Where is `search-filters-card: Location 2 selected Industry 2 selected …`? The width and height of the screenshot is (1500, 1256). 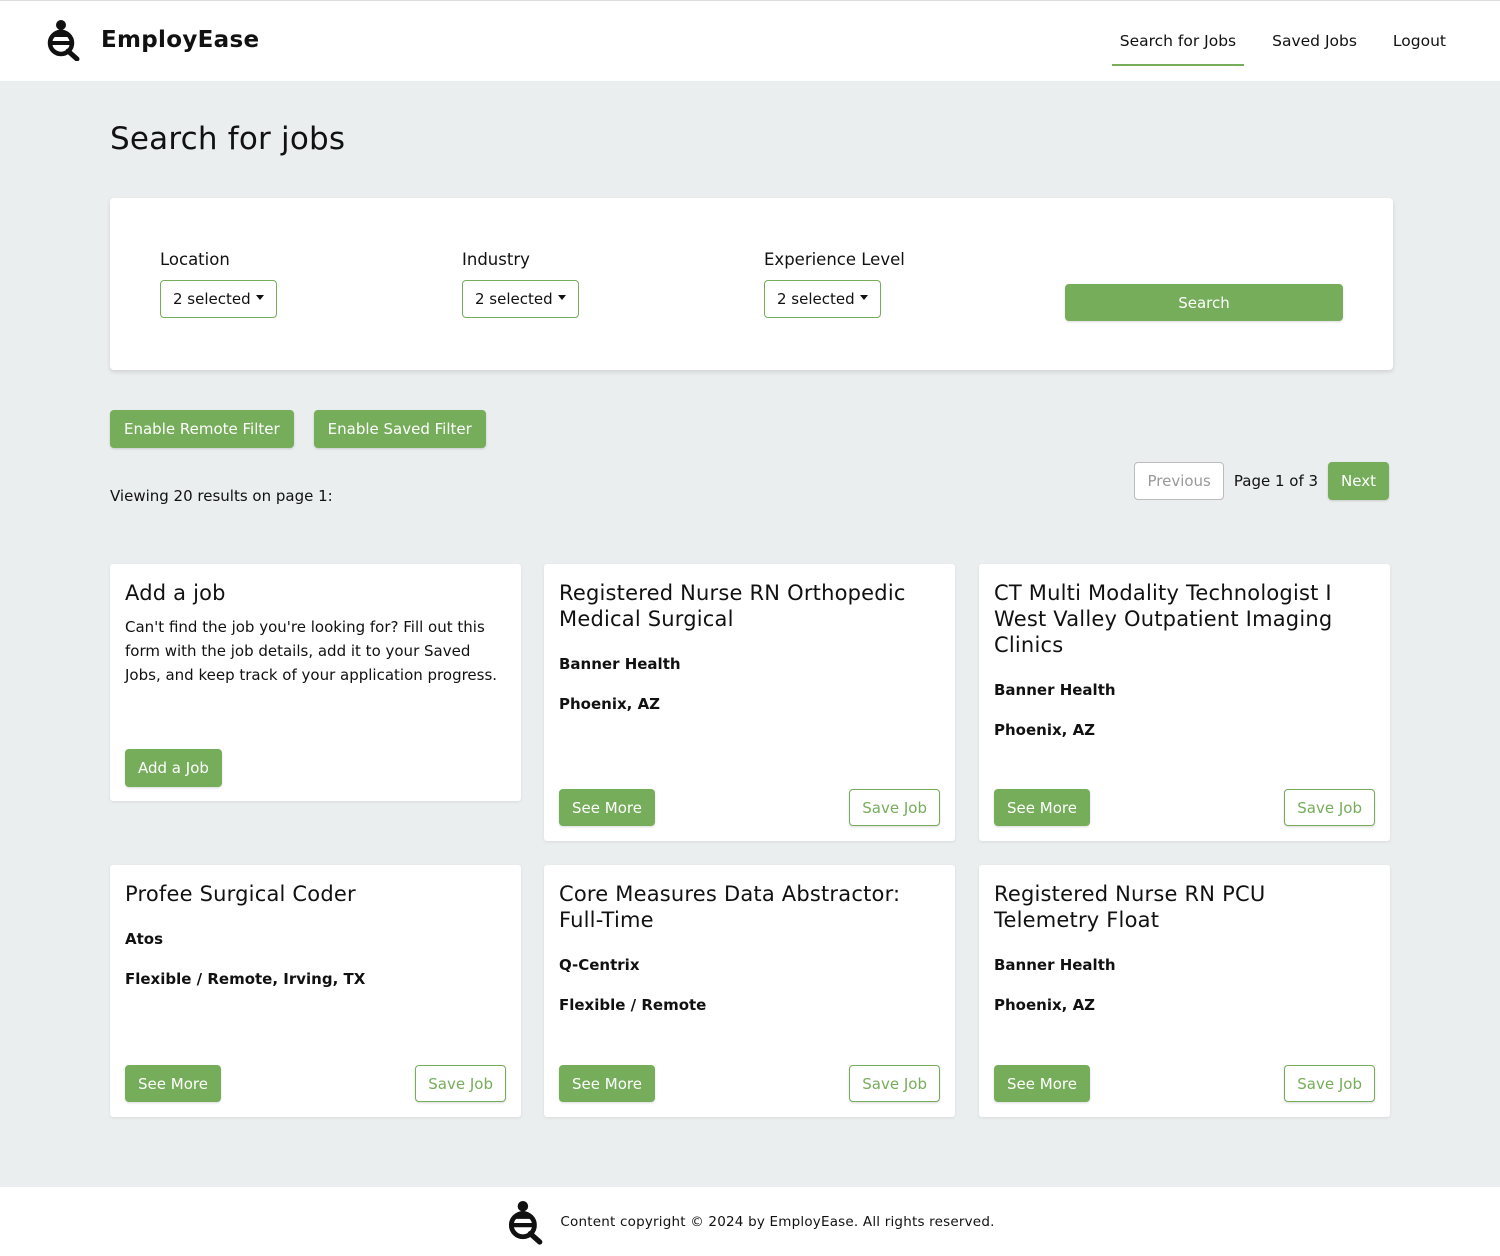 search-filters-card: Location 2 selected Industry 2 selected … is located at coordinates (751, 284).